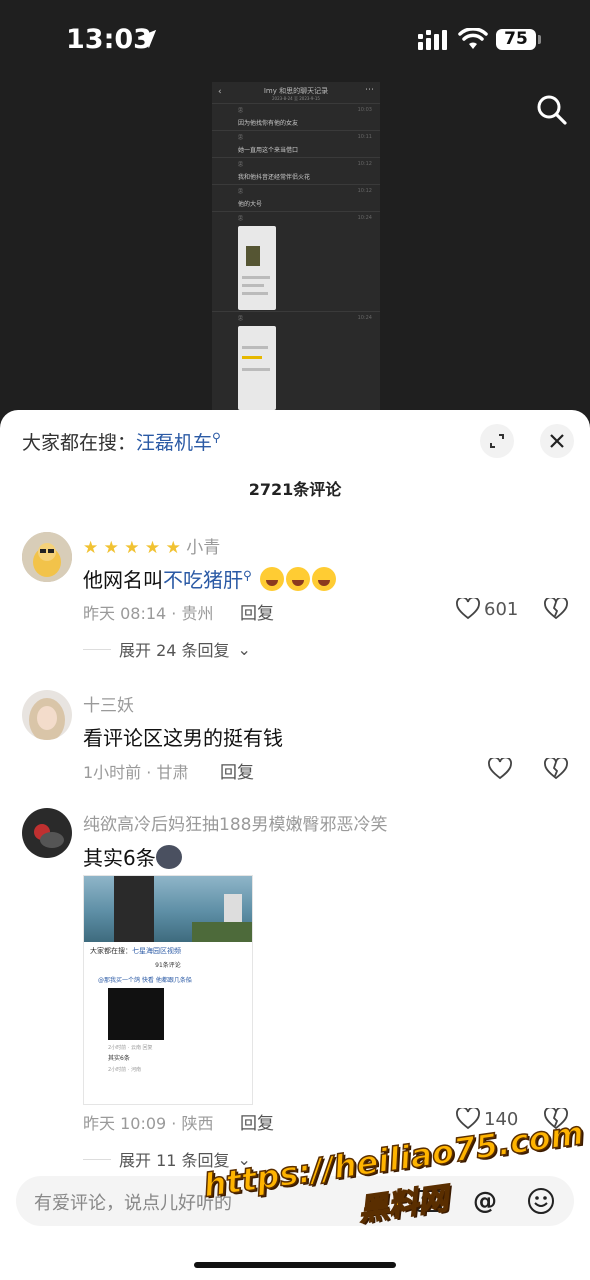 This screenshot has height=1280, width=590. What do you see at coordinates (145, 980) in the screenshot?
I see `embed-comment: @那我买一个鸽 快看 他都跟几条船` at bounding box center [145, 980].